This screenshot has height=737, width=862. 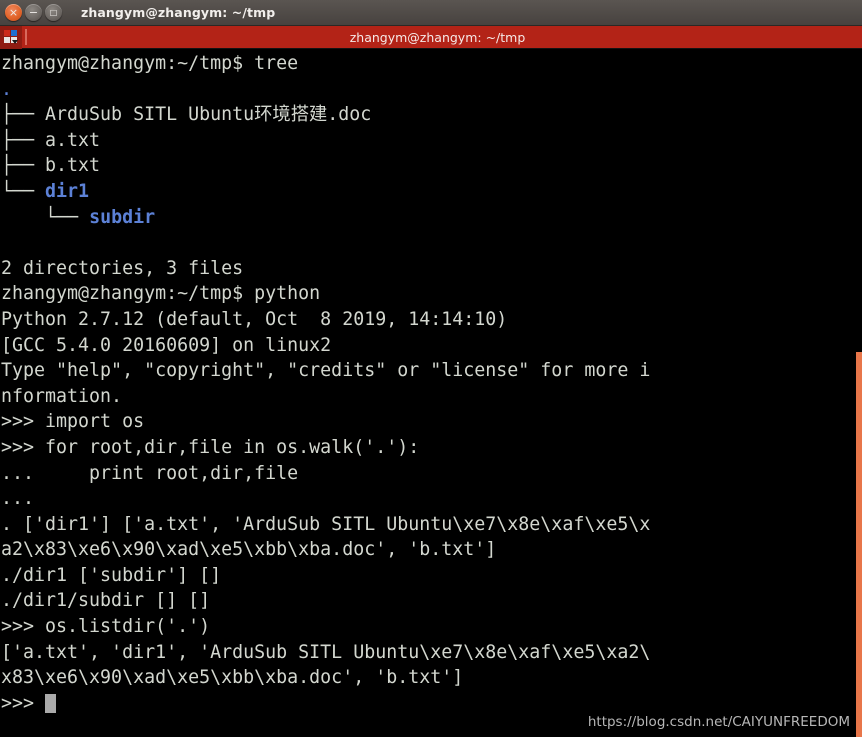 What do you see at coordinates (67, 191) in the screenshot?
I see `directory-name: dir1` at bounding box center [67, 191].